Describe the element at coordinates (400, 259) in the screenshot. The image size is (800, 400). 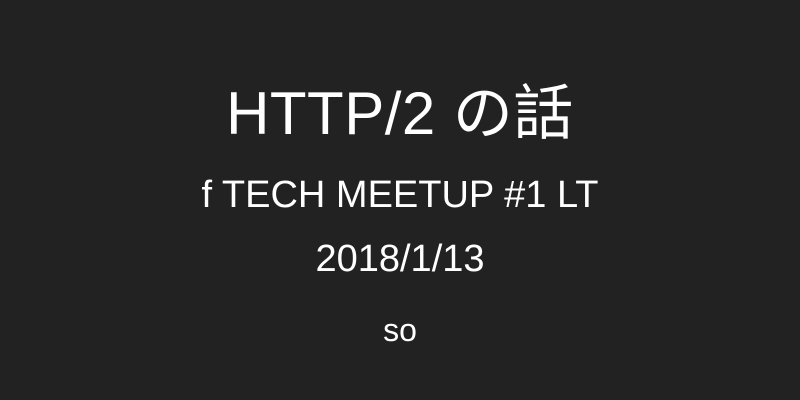
I see `slide-date: 2018/1/13` at that location.